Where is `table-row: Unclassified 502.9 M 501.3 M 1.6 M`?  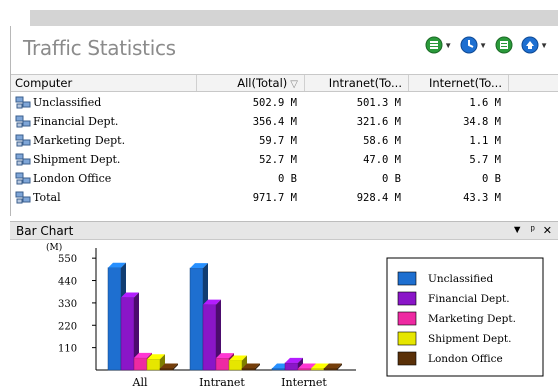
table-row: Unclassified 502.9 M 501.3 M 1.6 M is located at coordinates (284, 102).